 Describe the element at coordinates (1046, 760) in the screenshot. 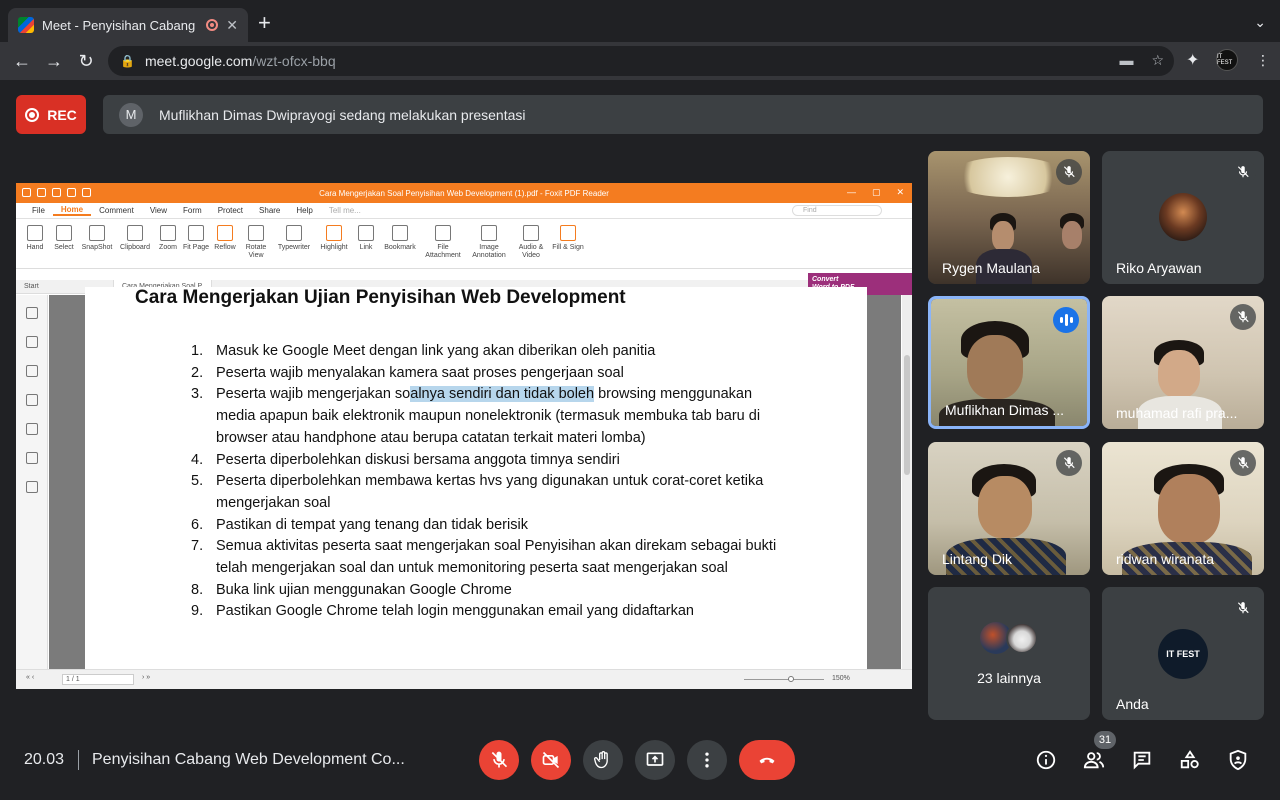

I see `meeting-details-button` at that location.